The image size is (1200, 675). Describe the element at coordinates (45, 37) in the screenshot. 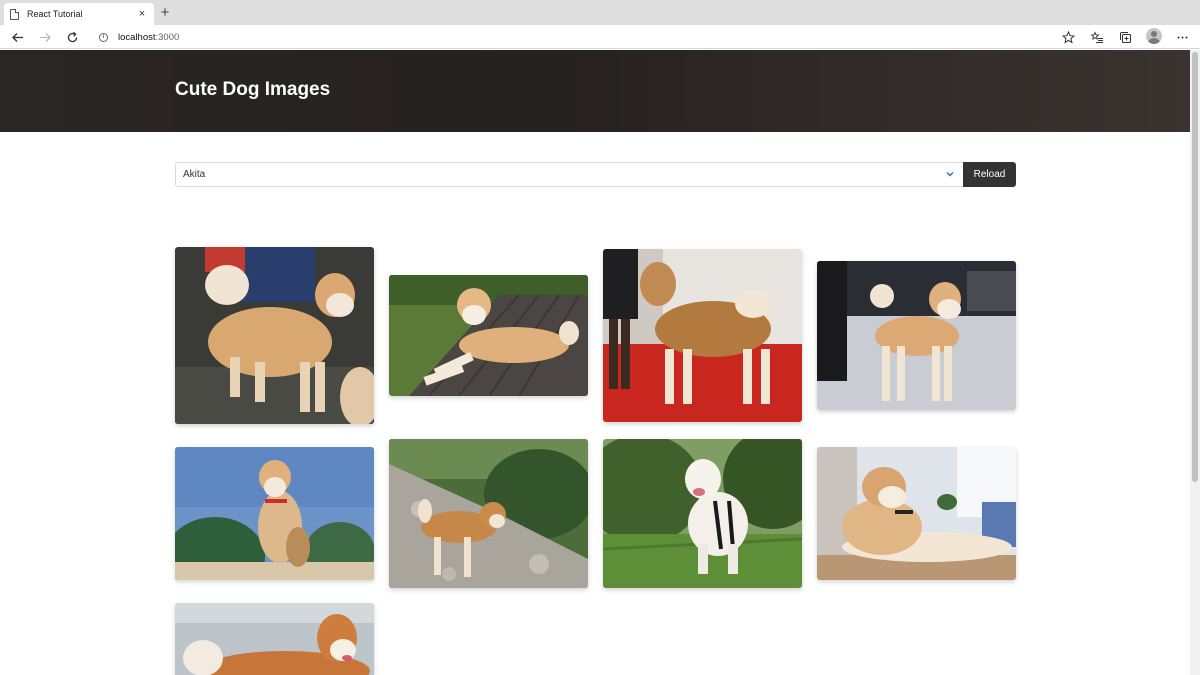

I see `forward-arrow-icon` at that location.